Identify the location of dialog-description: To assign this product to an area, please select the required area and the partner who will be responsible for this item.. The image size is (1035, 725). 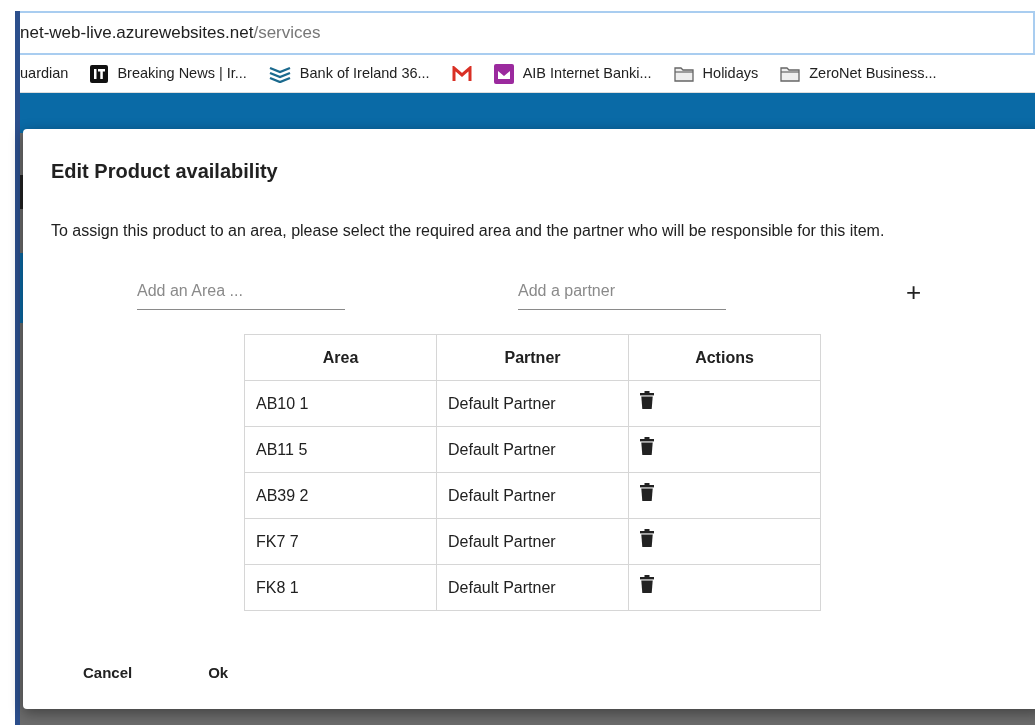
(468, 231).